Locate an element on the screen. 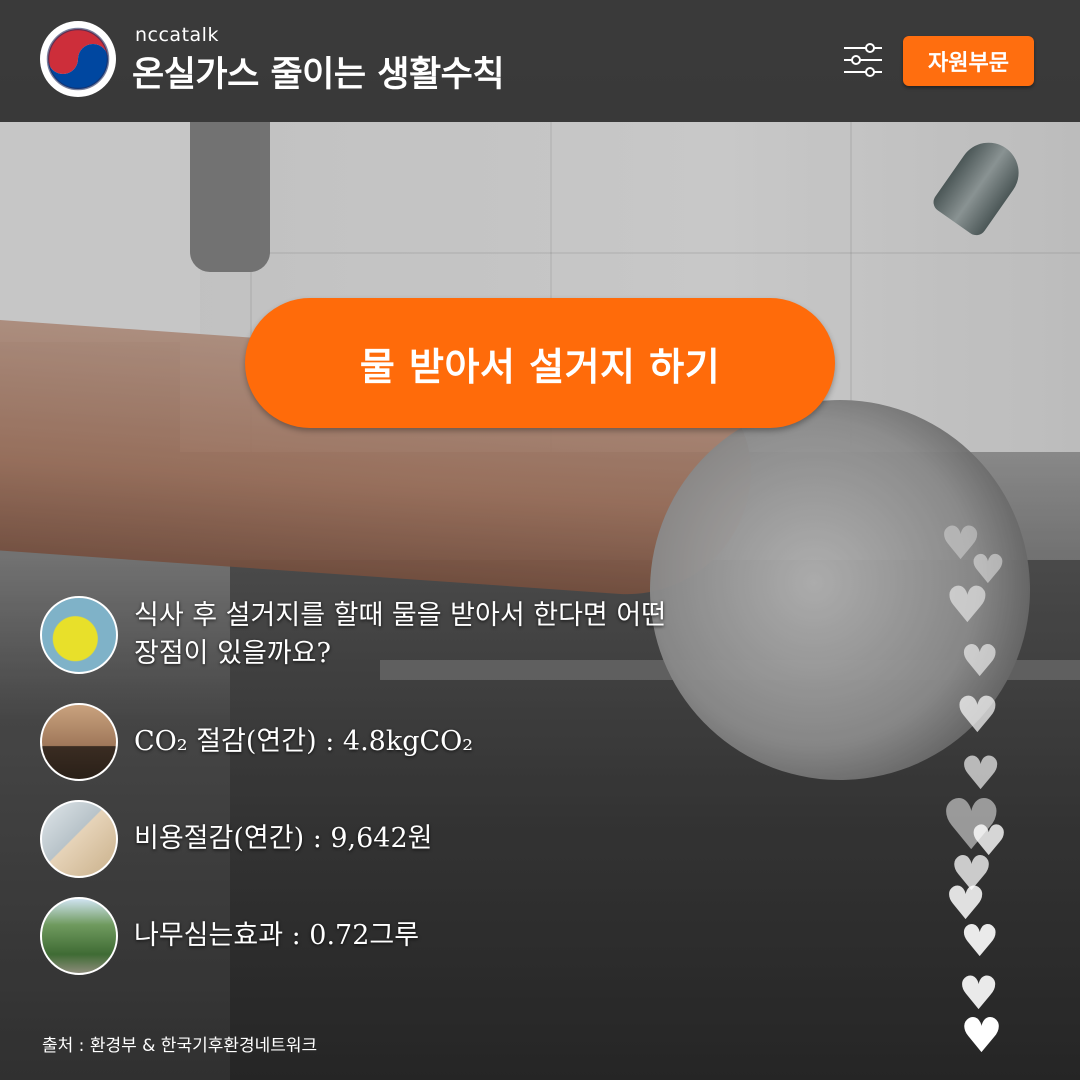 This screenshot has width=1080, height=1080. question-row: 식사 후 설거지를 할때 물을 받아서 한다면 어떤 장점이 있을까요? is located at coordinates (367, 635).